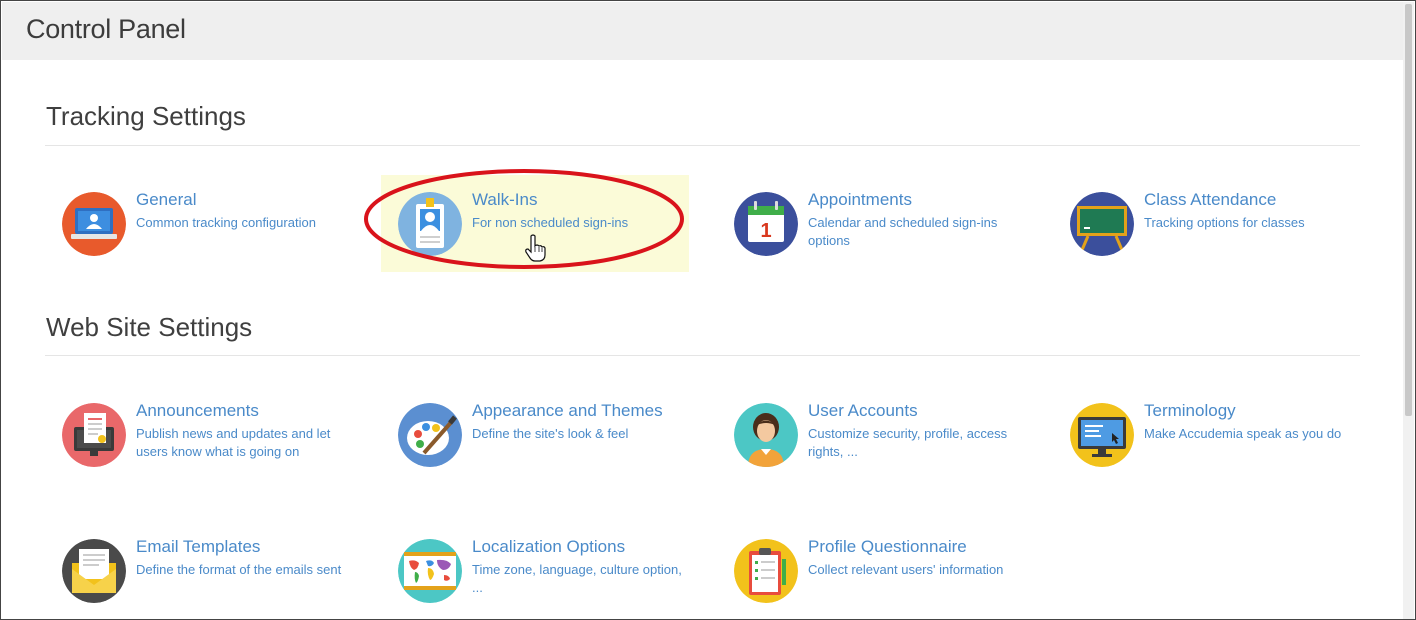 This screenshot has width=1416, height=620. What do you see at coordinates (567, 411) in the screenshot?
I see `setting-title: Appearance and Themes` at bounding box center [567, 411].